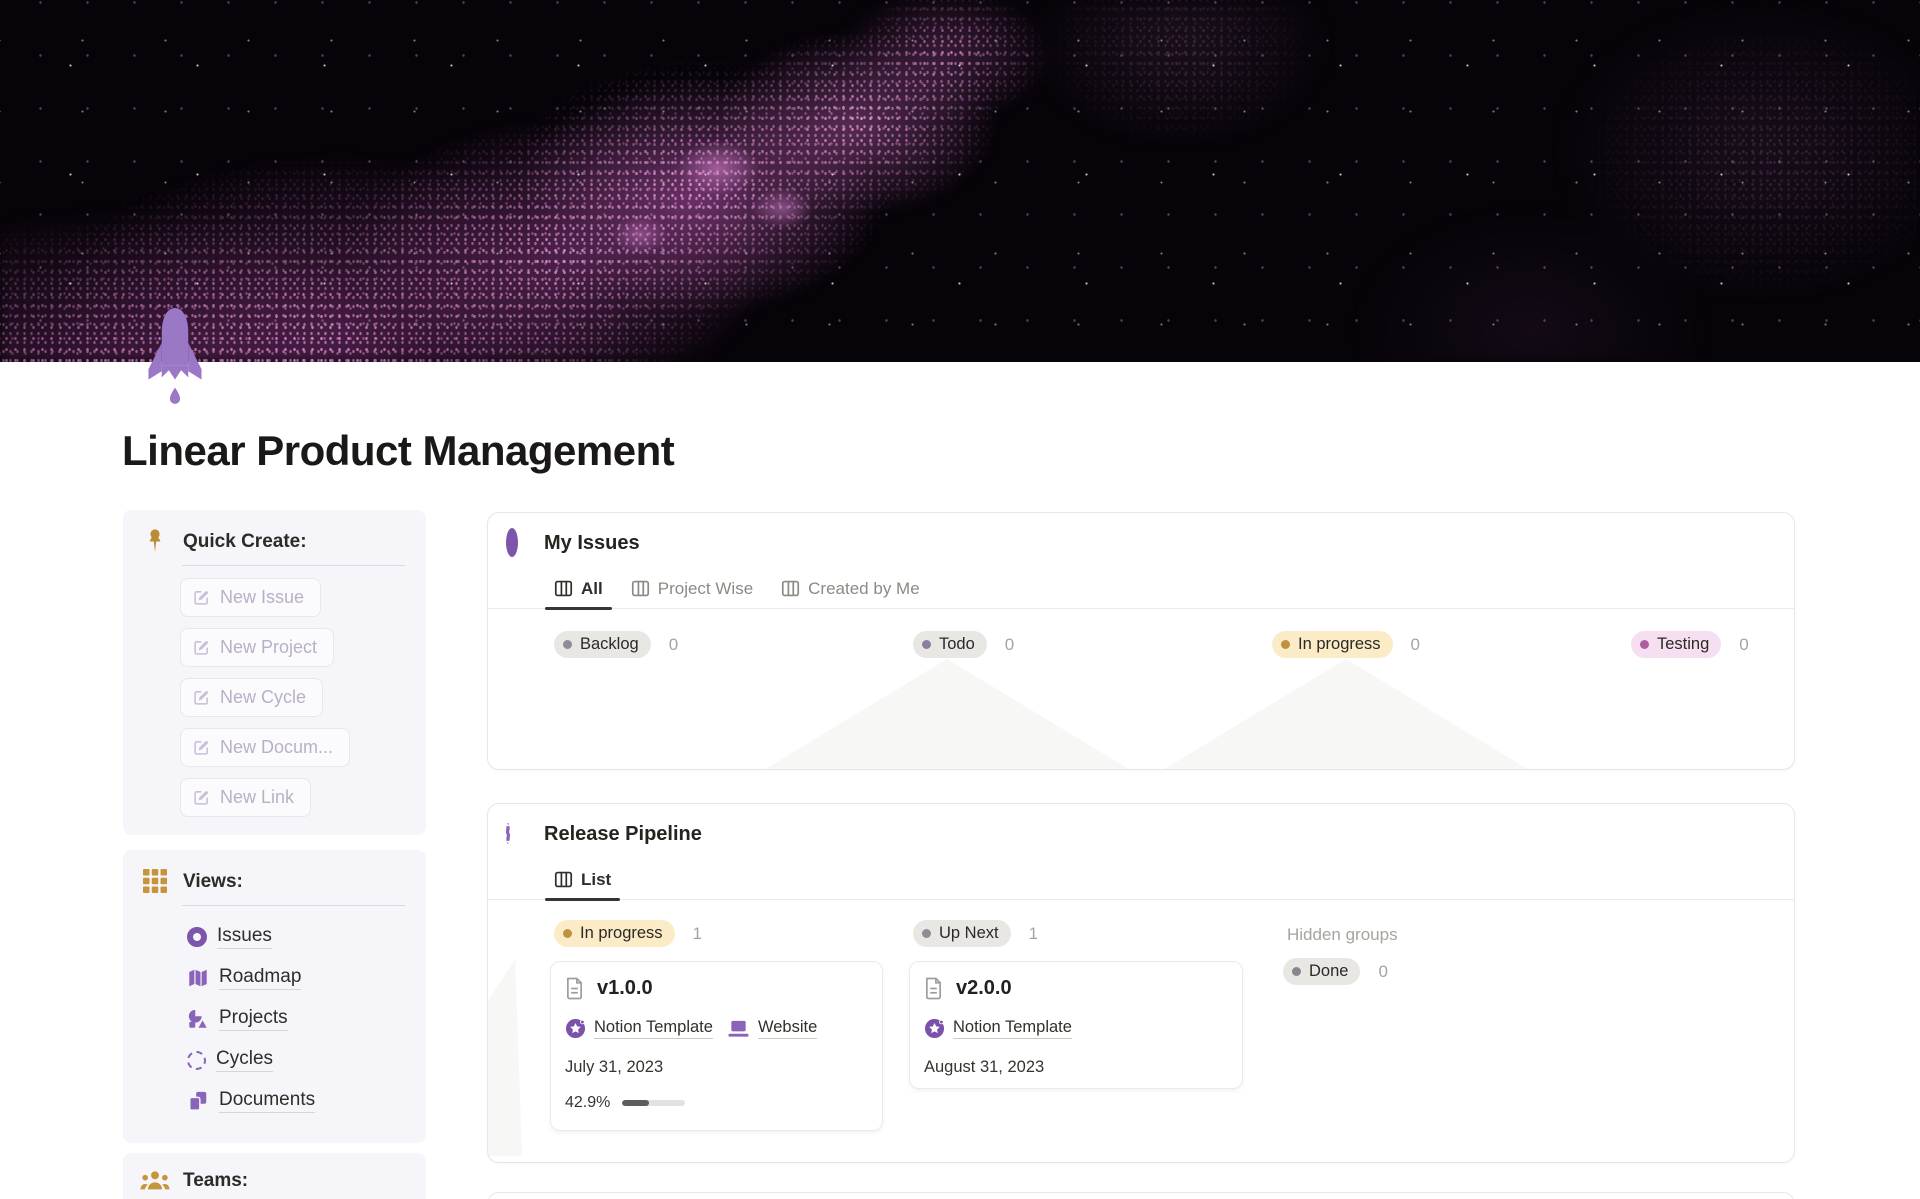  I want to click on new-issue-button: New Issue, so click(251, 597).